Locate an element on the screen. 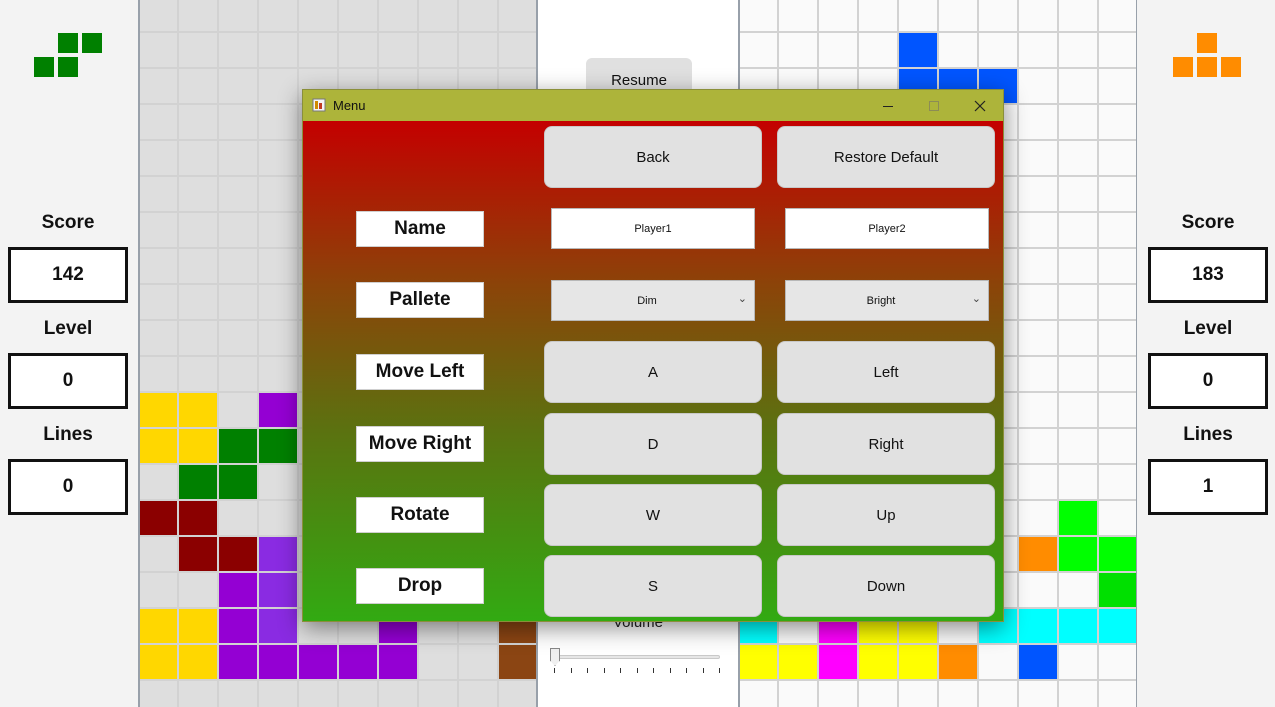 The width and height of the screenshot is (1275, 707). player2-move-right-key: Right is located at coordinates (886, 444).